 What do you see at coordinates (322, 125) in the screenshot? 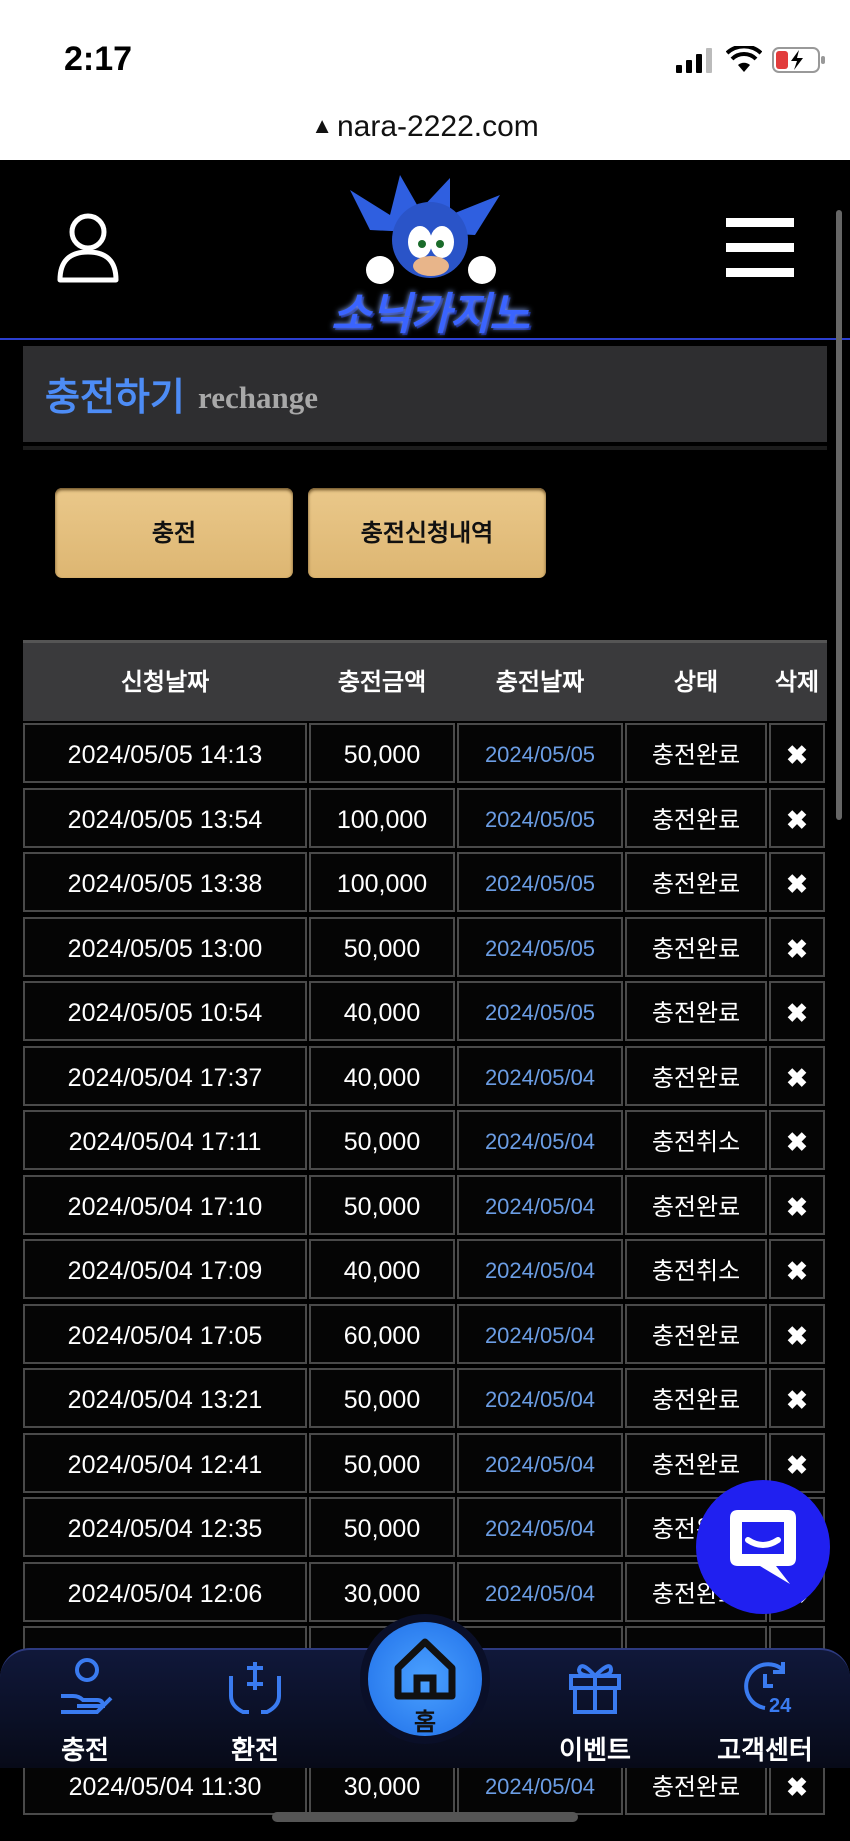
I see `warning-icon: ▲` at bounding box center [322, 125].